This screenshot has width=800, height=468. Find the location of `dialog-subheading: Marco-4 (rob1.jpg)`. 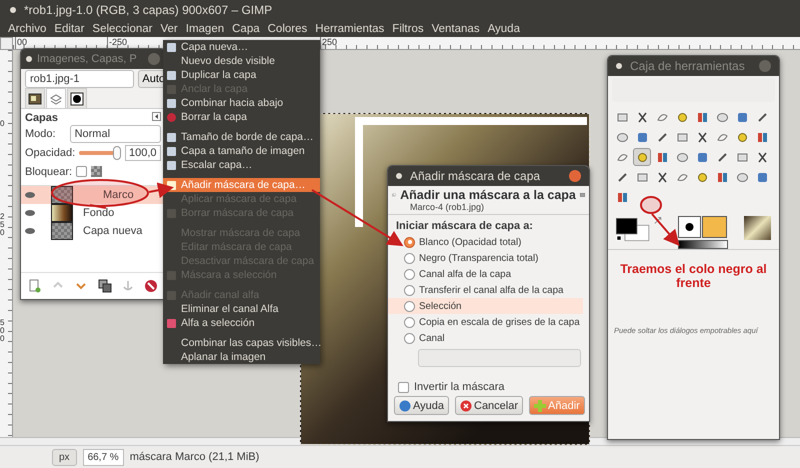

dialog-subheading: Marco-4 (rob1.jpg) is located at coordinates (447, 207).